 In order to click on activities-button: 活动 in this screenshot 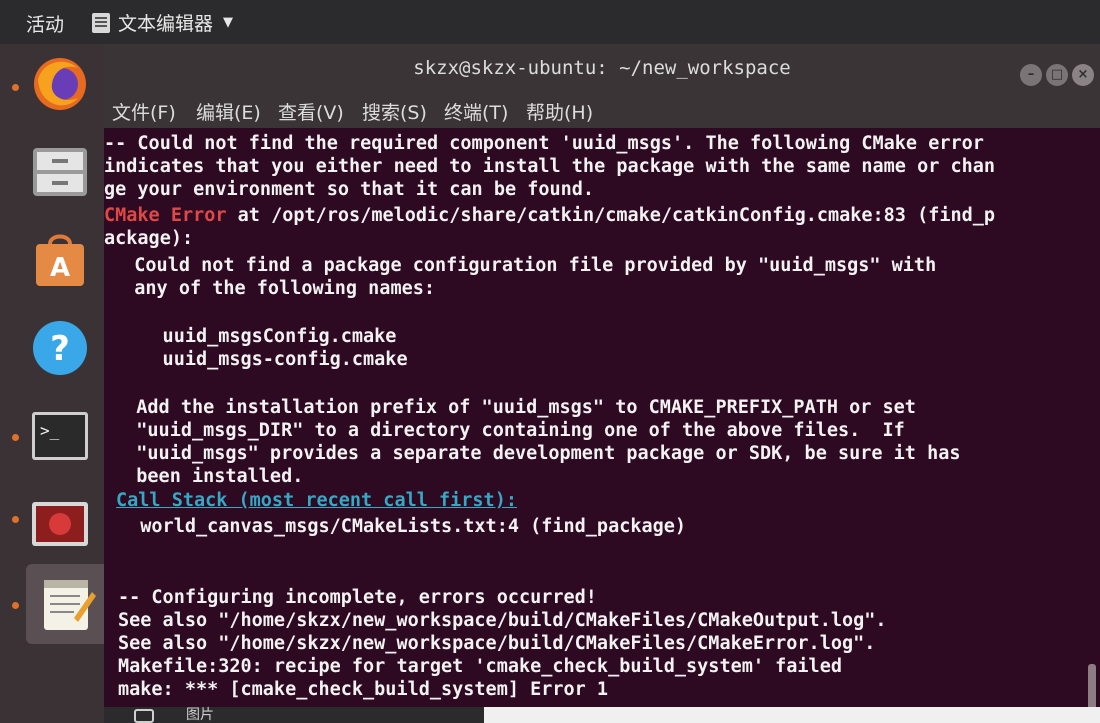, I will do `click(45, 23)`.